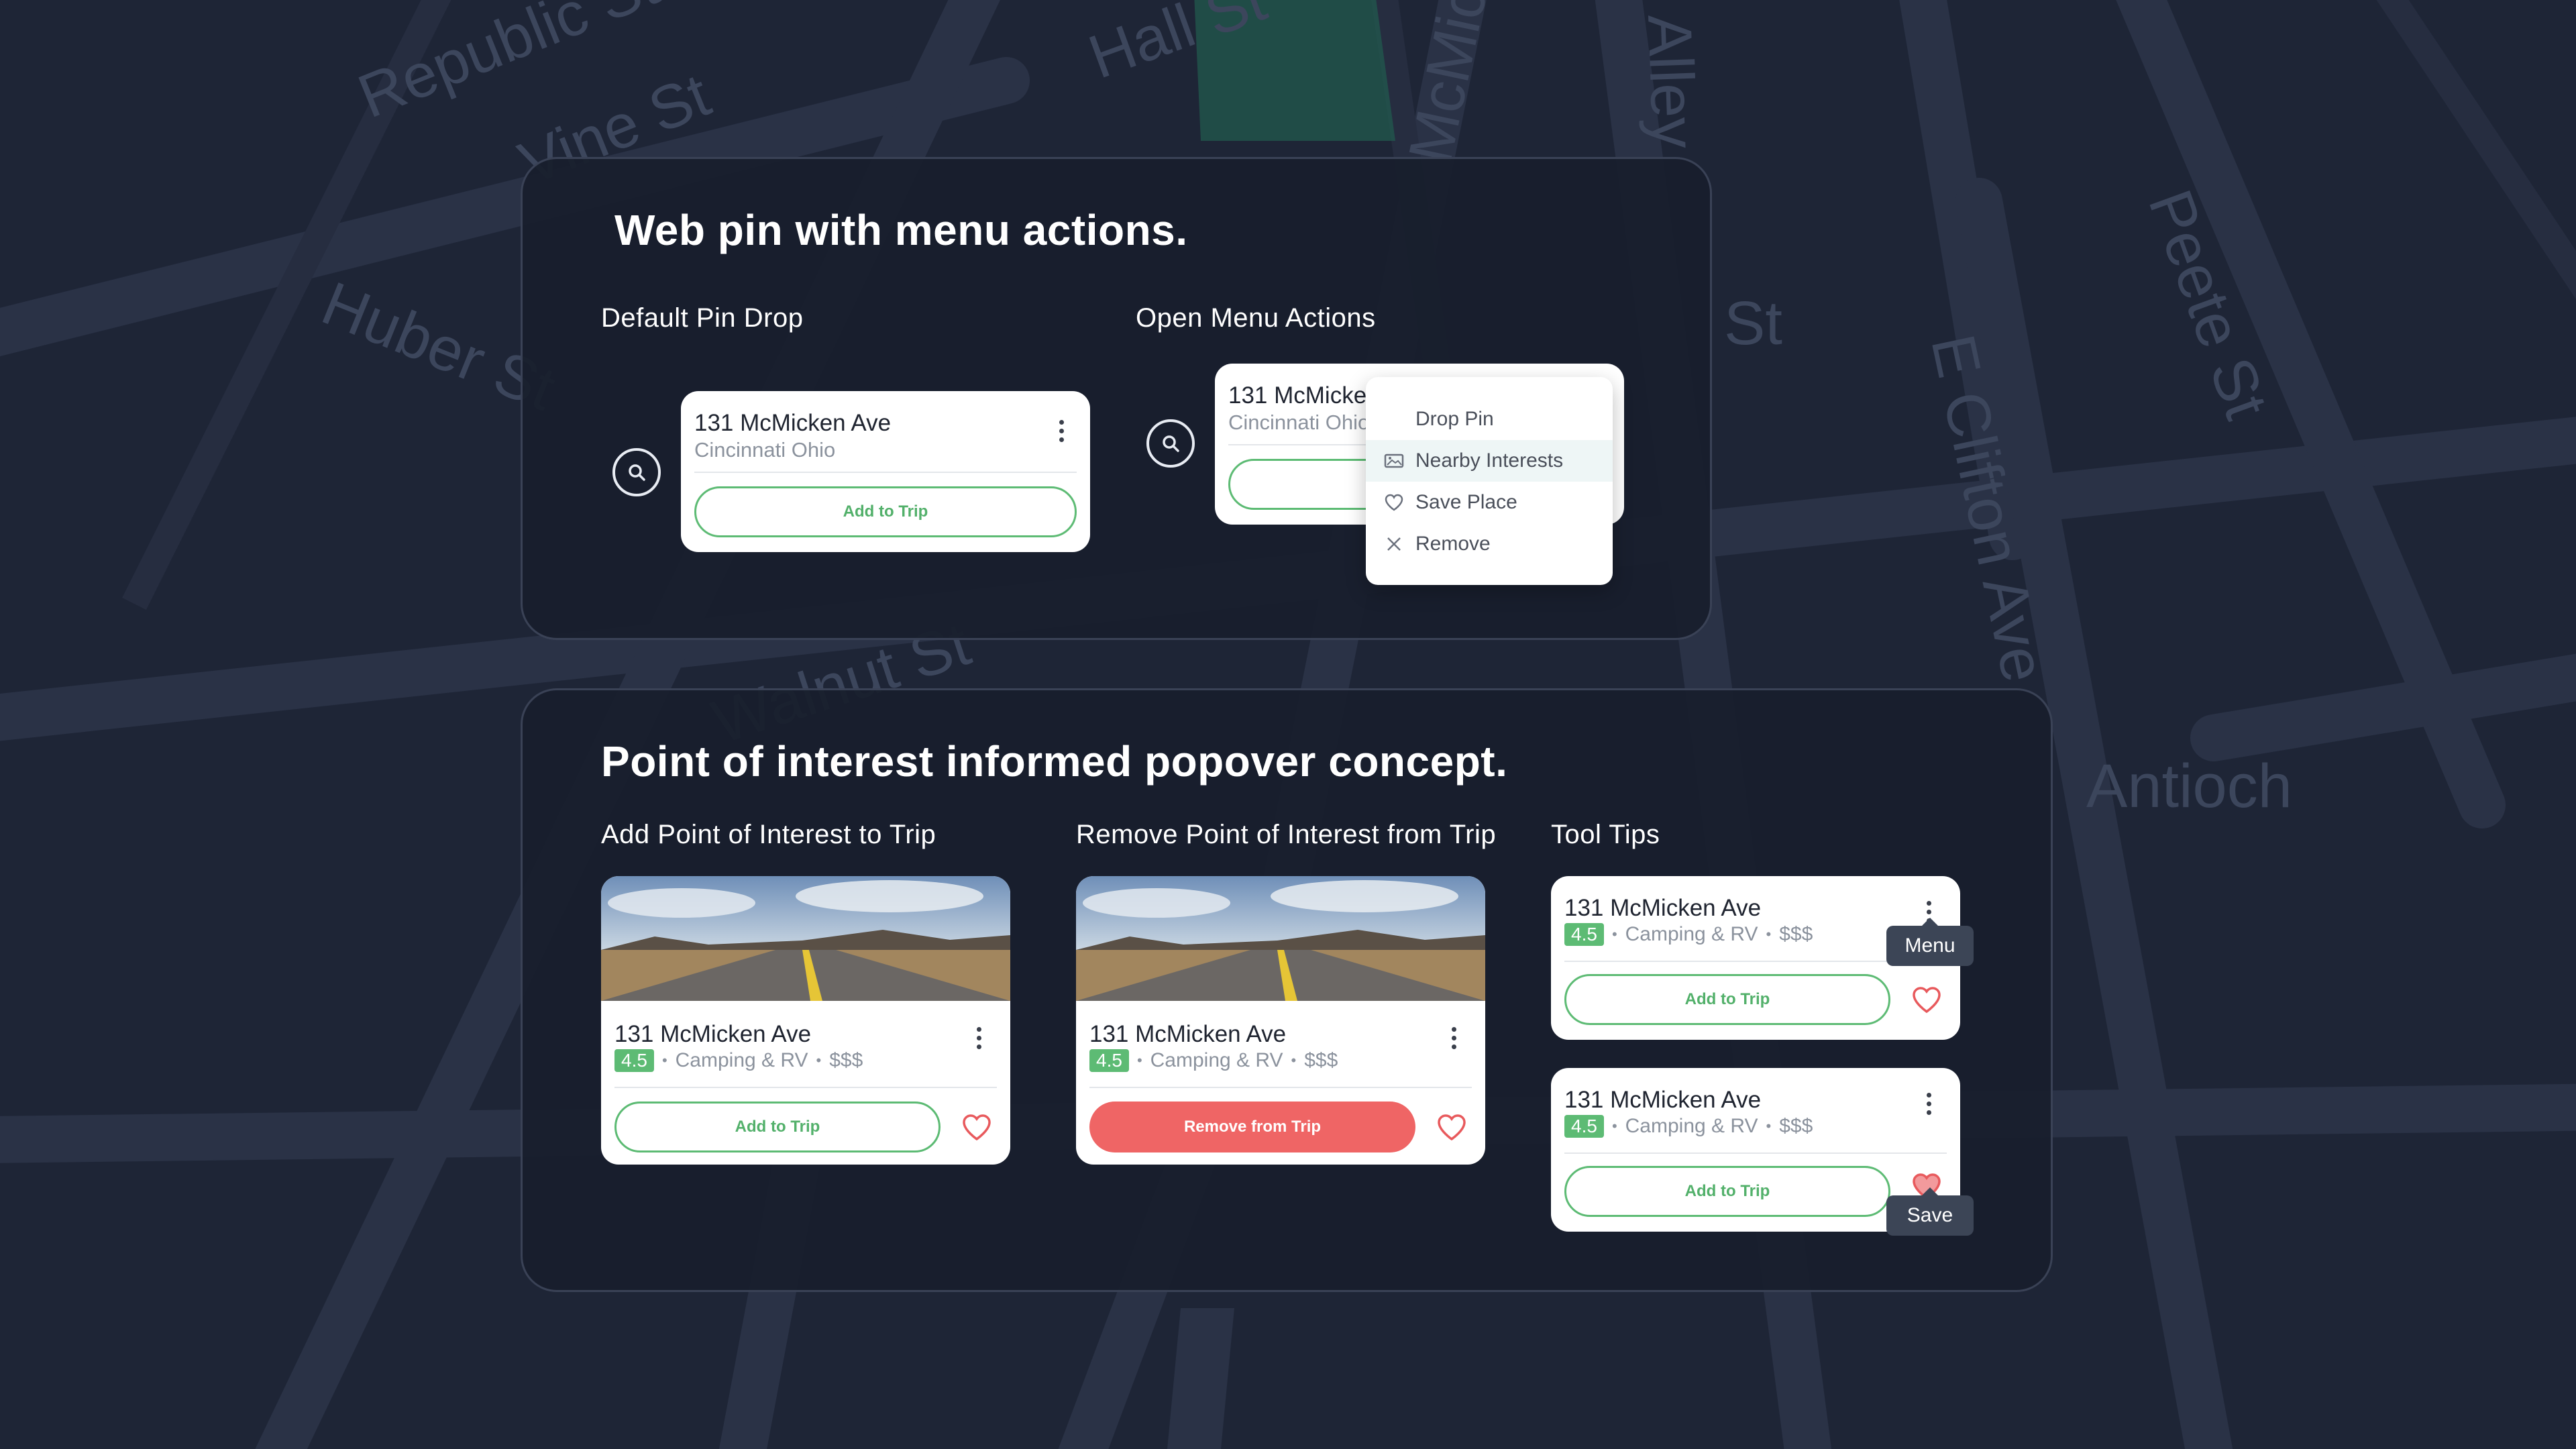 The image size is (2576, 1449). Describe the element at coordinates (1394, 544) in the screenshot. I see `close-icon` at that location.